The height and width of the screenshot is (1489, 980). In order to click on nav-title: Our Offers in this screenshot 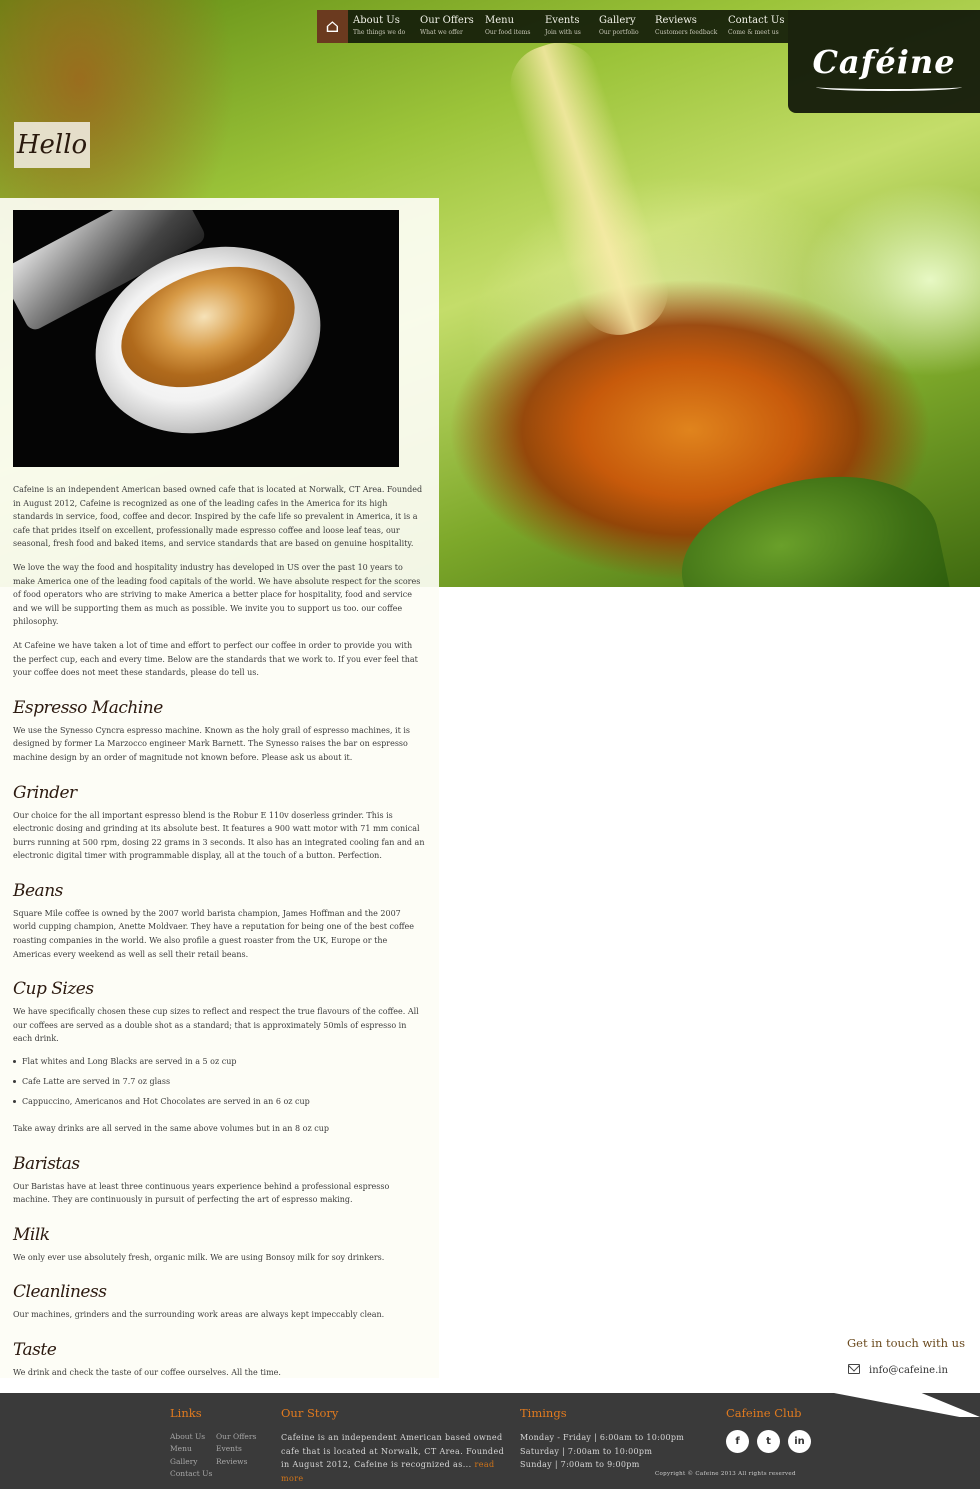, I will do `click(447, 20)`.